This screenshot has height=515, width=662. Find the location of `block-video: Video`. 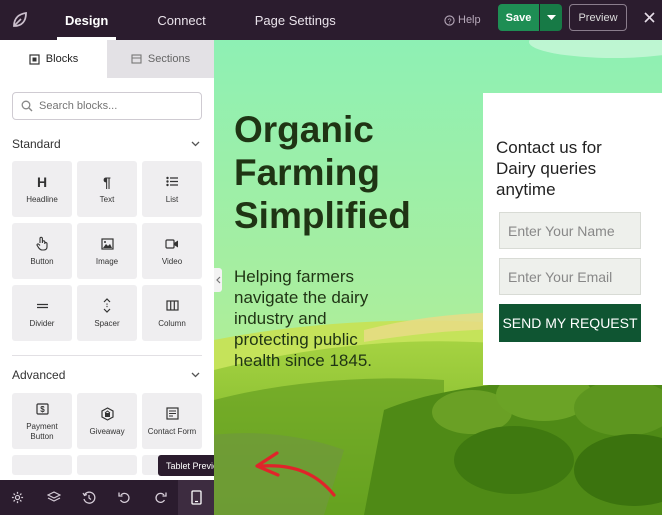

block-video: Video is located at coordinates (172, 251).